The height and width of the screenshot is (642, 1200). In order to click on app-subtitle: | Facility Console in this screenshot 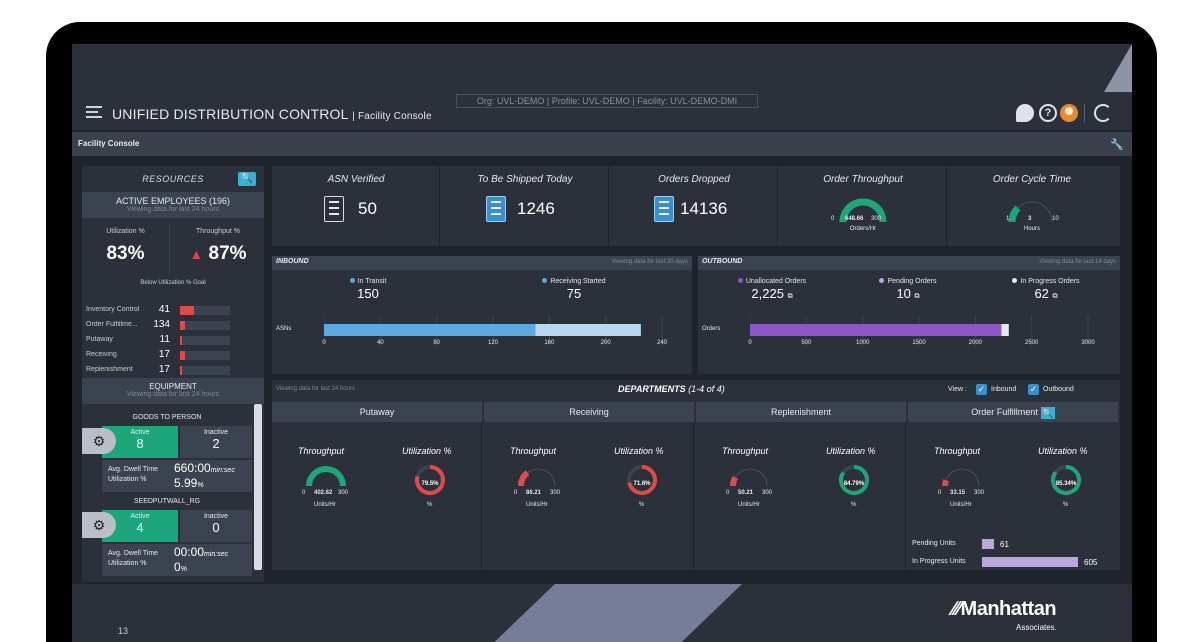, I will do `click(392, 116)`.